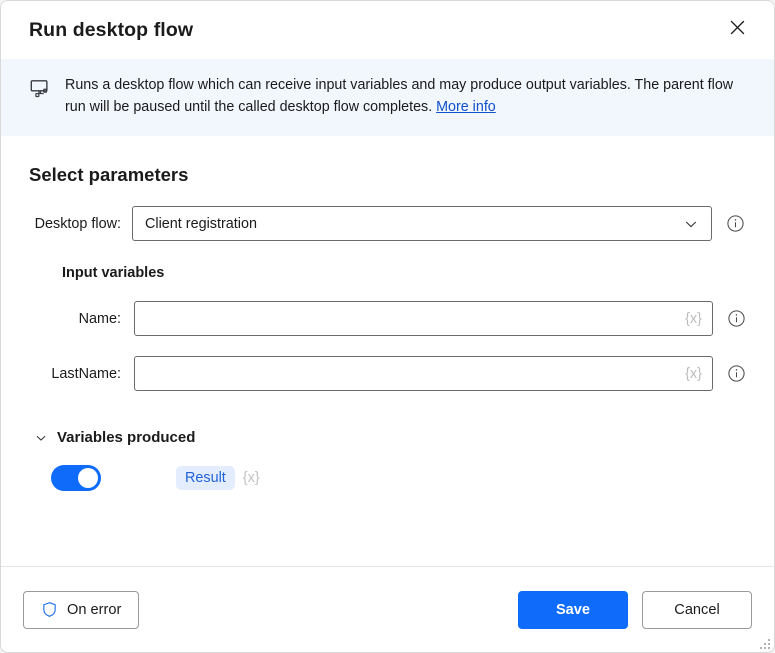 The height and width of the screenshot is (653, 775). I want to click on section-title-select-parameters: Select parameters, so click(109, 175).